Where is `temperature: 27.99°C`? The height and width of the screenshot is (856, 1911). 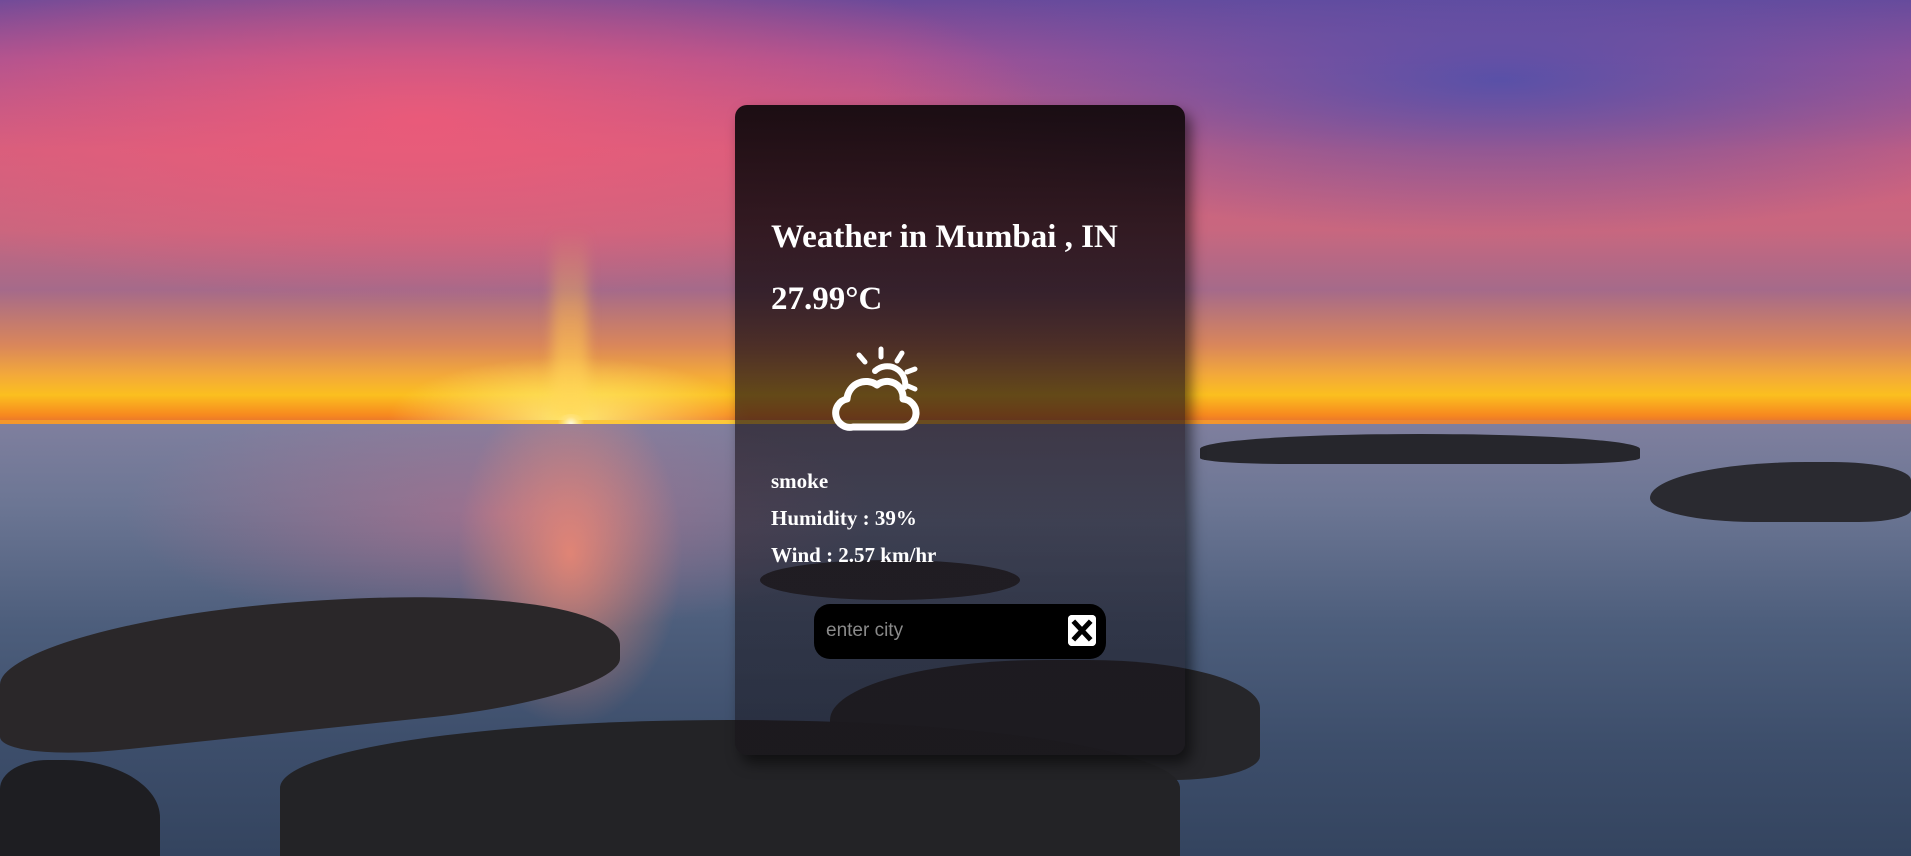
temperature: 27.99°C is located at coordinates (827, 299).